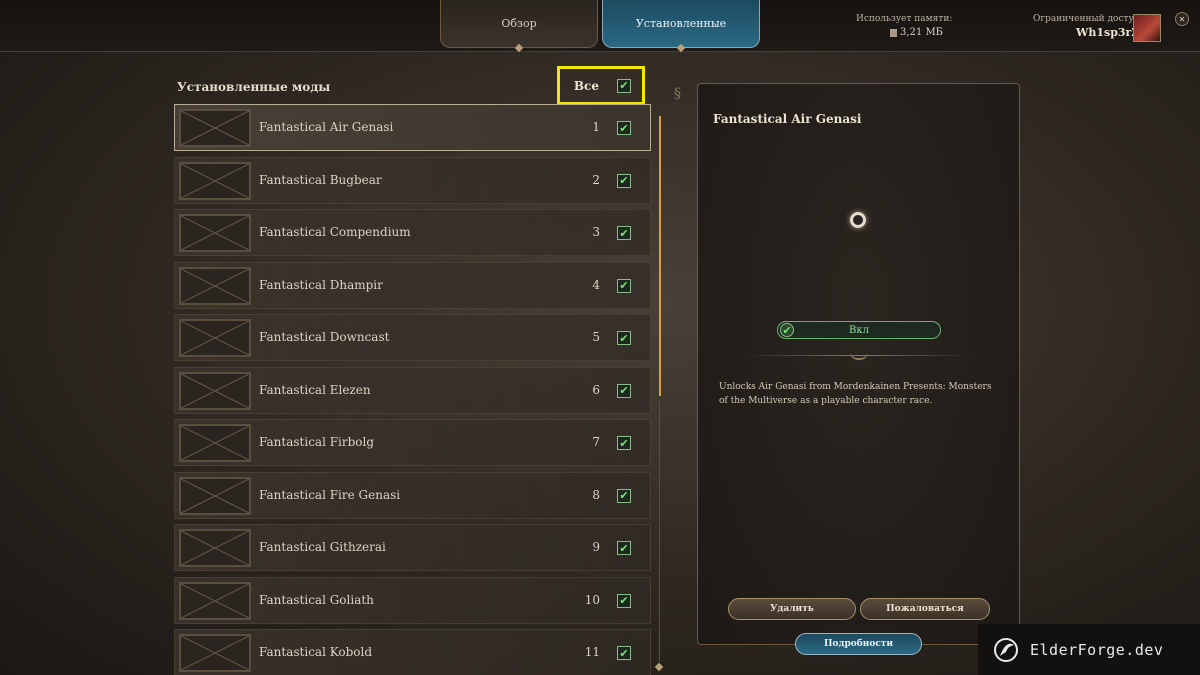 The width and height of the screenshot is (1200, 675). Describe the element at coordinates (659, 531) in the screenshot. I see `scrollbar-track` at that location.